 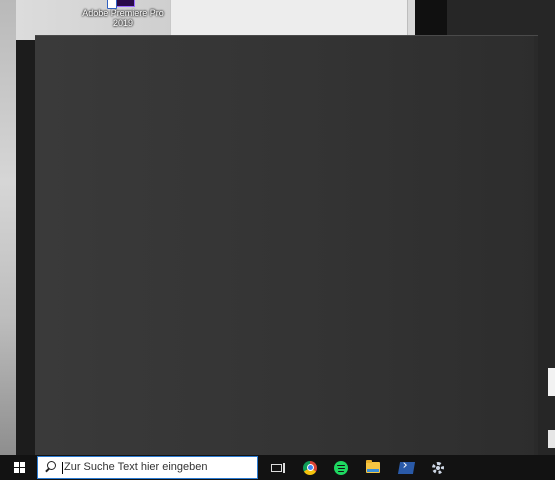 I want to click on taskbar-settings-button, so click(x=438, y=467).